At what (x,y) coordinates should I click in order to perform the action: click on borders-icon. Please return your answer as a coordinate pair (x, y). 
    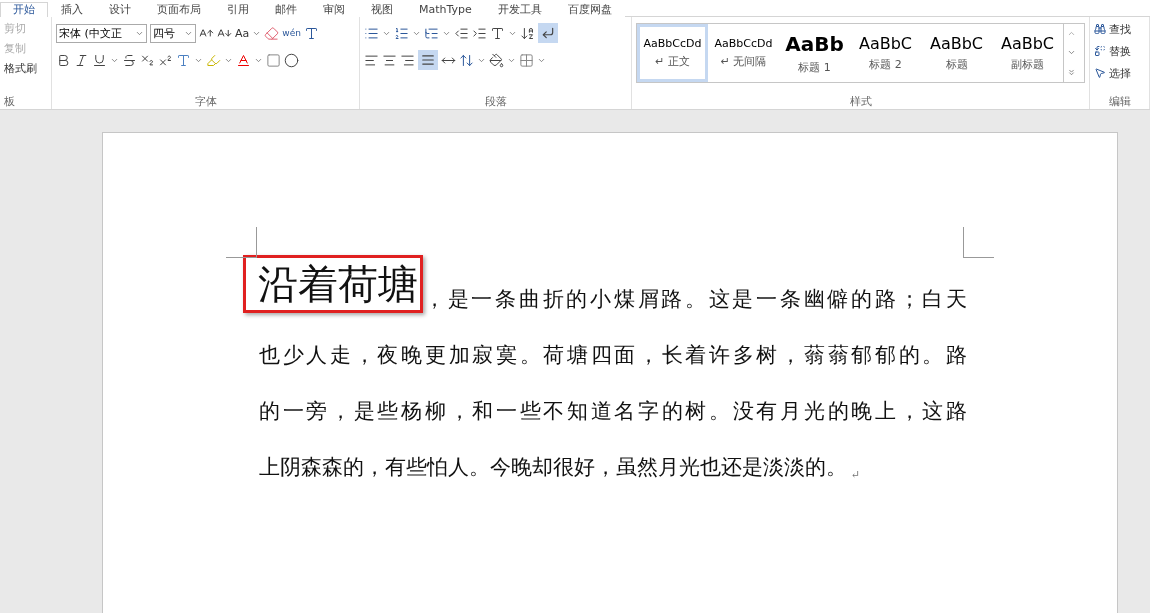
    Looking at the image, I should click on (526, 60).